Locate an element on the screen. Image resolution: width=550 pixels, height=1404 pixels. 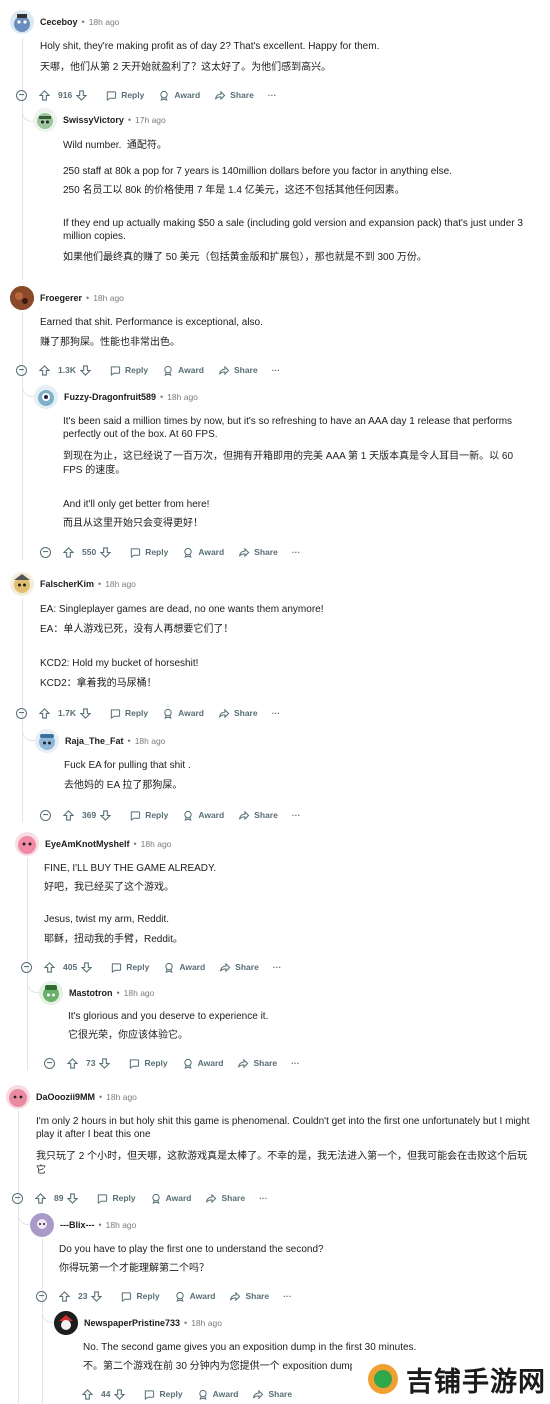
comment-translation: 不。第二个游戏在前 30 分钟内为您提供一个 exposition dump。 is located at coordinates (224, 1366).